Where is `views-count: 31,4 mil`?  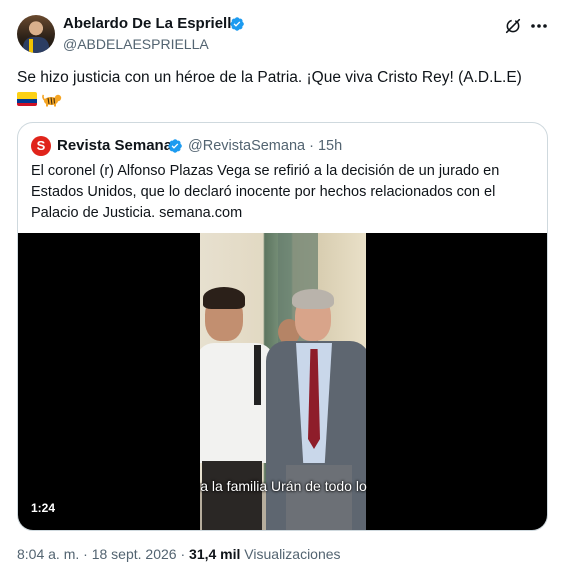 views-count: 31,4 mil is located at coordinates (215, 554).